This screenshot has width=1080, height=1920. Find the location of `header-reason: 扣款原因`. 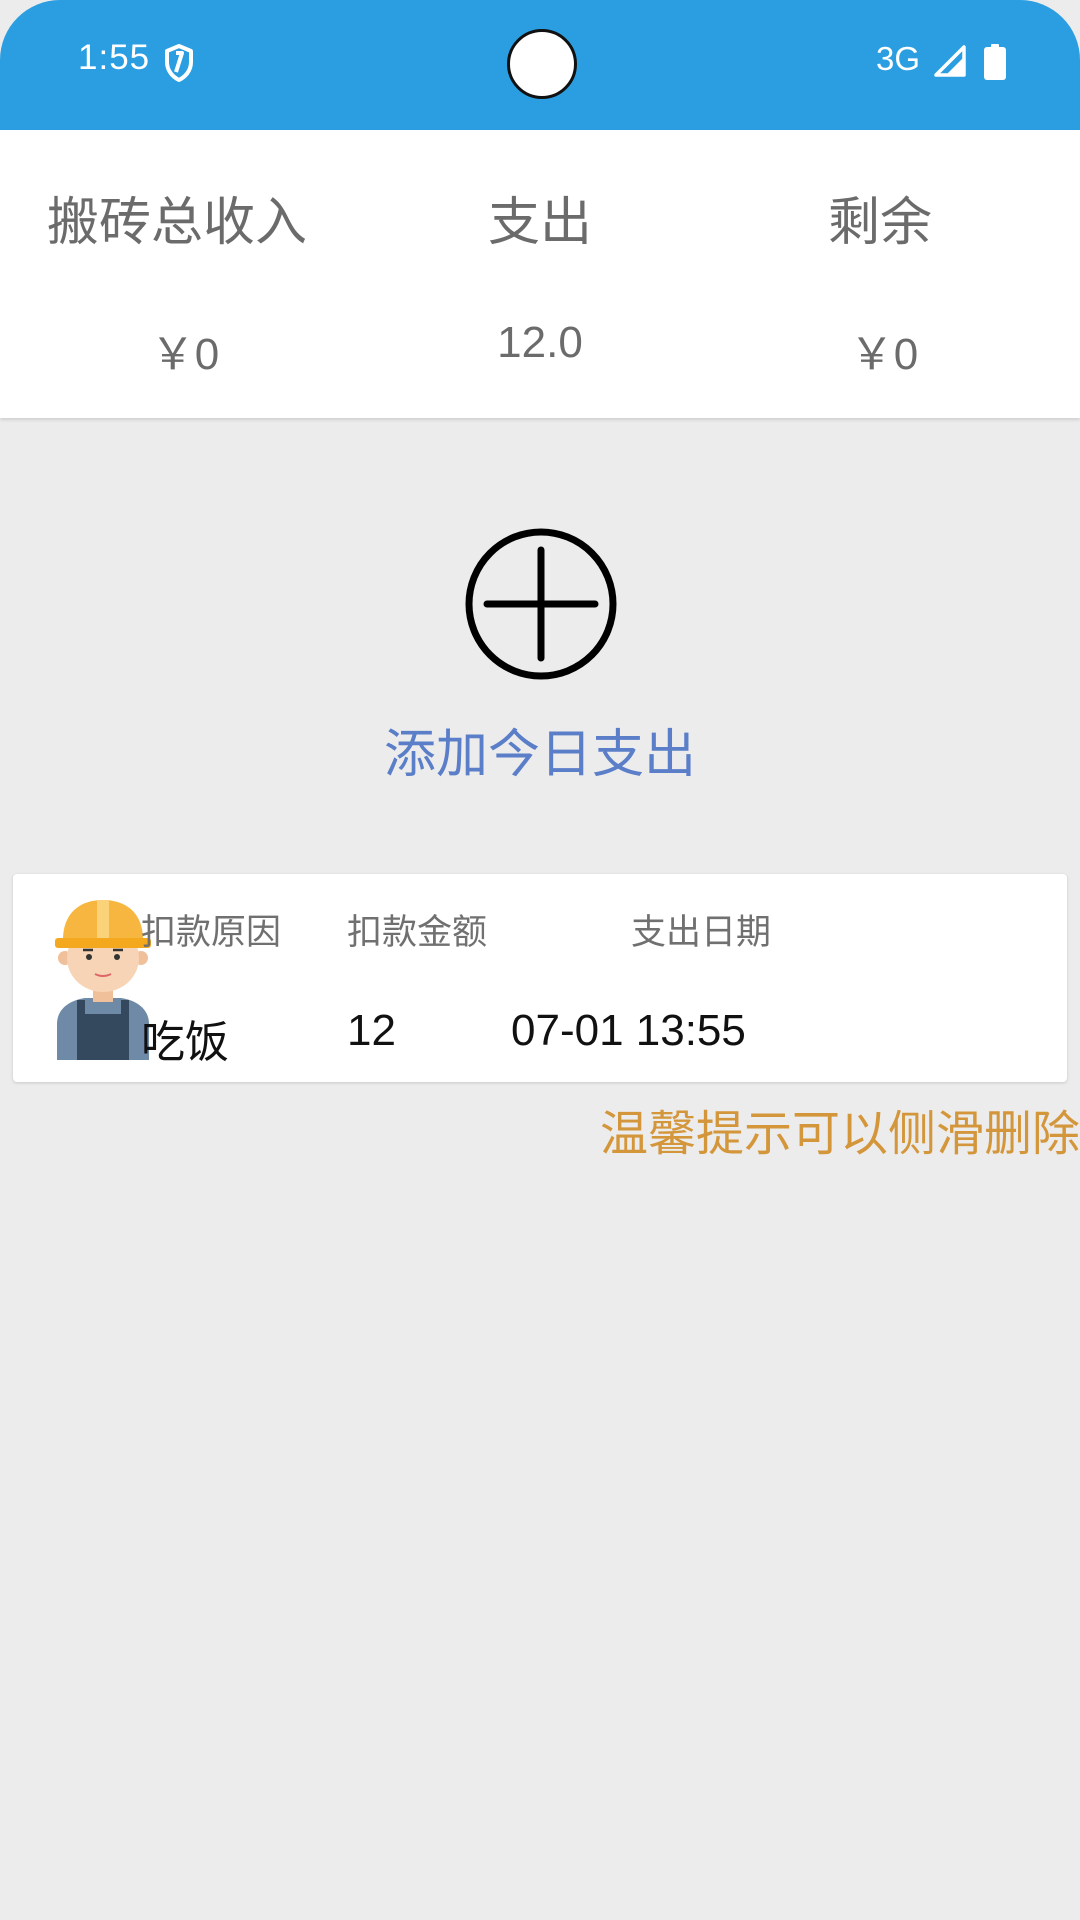

header-reason: 扣款原因 is located at coordinates (211, 933).